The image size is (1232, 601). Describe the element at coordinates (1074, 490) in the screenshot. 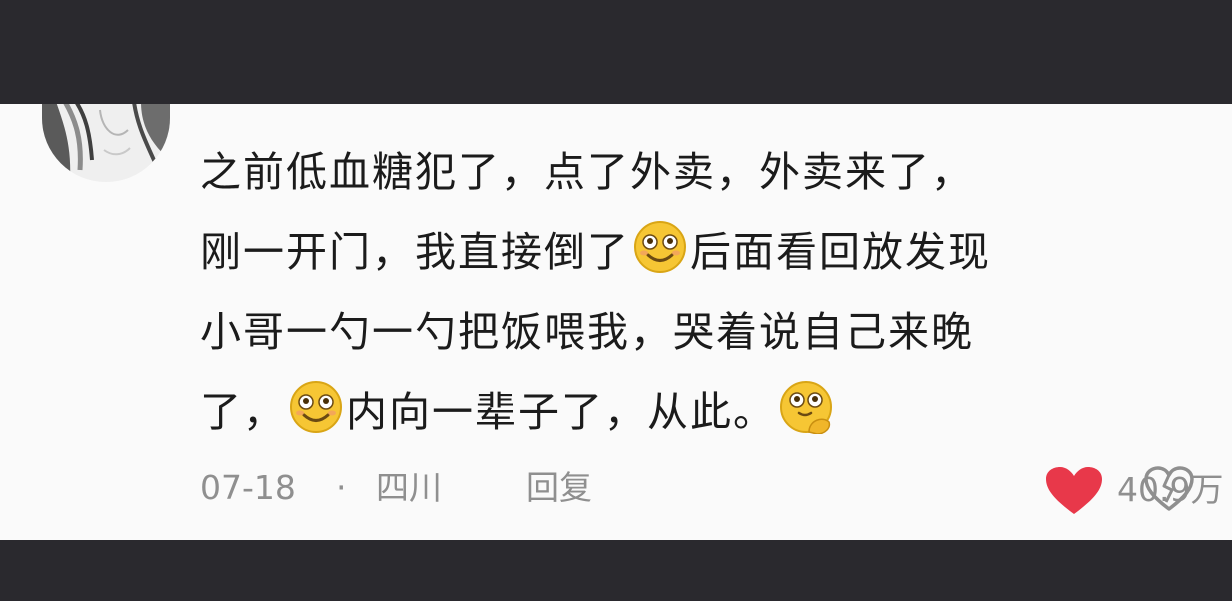

I see `heart-icon` at that location.